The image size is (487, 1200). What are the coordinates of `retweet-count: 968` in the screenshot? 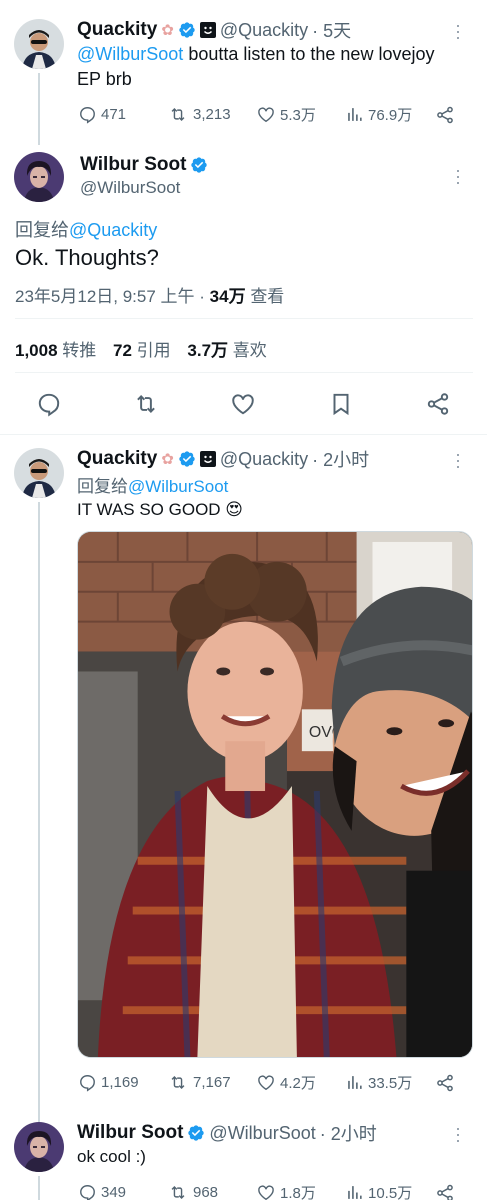 It's located at (206, 1192).